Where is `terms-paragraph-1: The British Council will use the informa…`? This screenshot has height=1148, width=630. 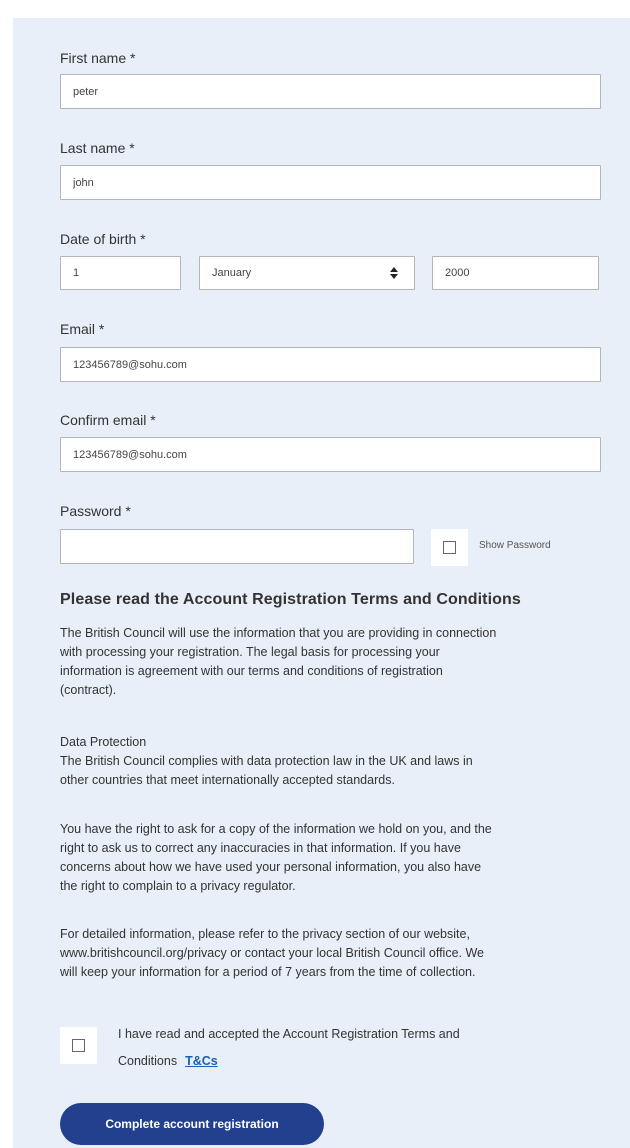 terms-paragraph-1: The British Council will use the informa… is located at coordinates (278, 661).